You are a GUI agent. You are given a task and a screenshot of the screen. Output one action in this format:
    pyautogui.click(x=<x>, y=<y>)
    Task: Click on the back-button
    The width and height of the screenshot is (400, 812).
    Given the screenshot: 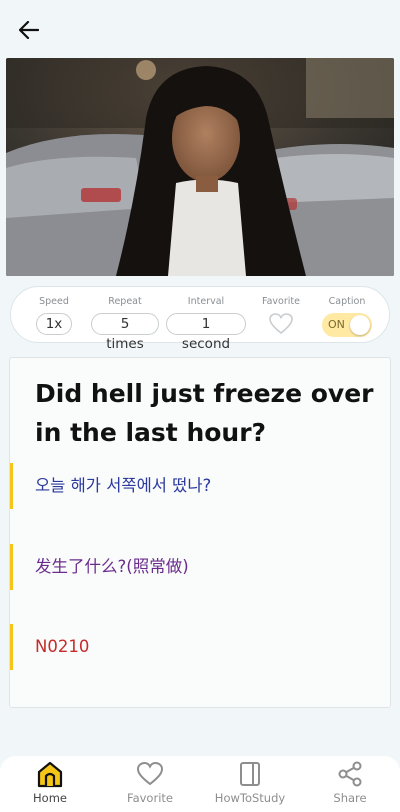 What is the action you would take?
    pyautogui.click(x=29, y=30)
    